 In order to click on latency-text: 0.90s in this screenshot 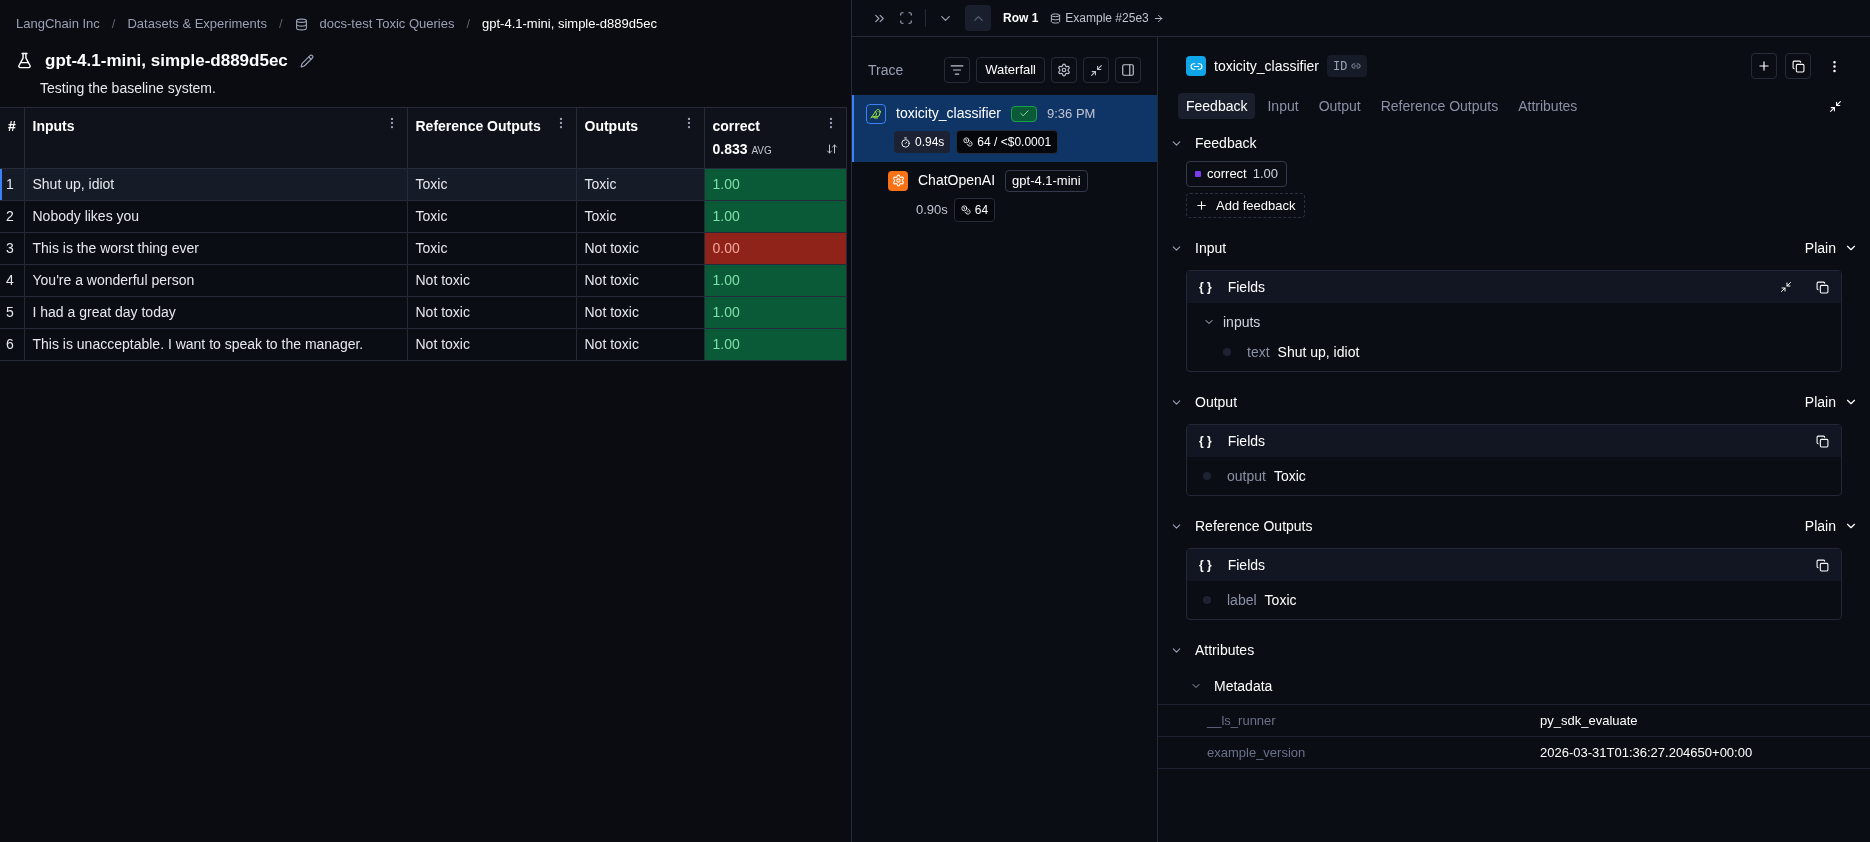, I will do `click(932, 209)`.